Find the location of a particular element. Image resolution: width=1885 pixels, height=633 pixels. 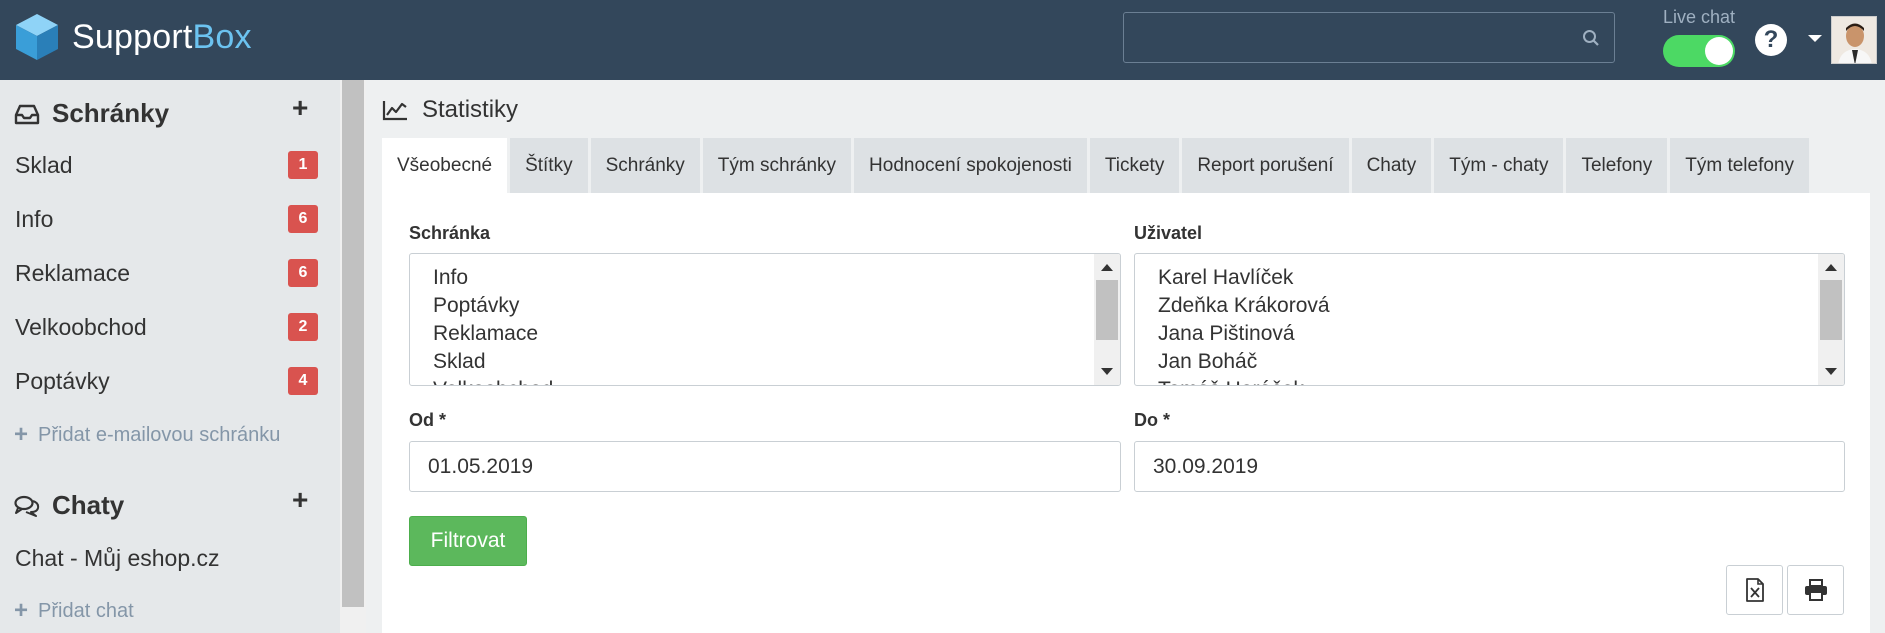

page-title: Statistiky is located at coordinates (450, 110).